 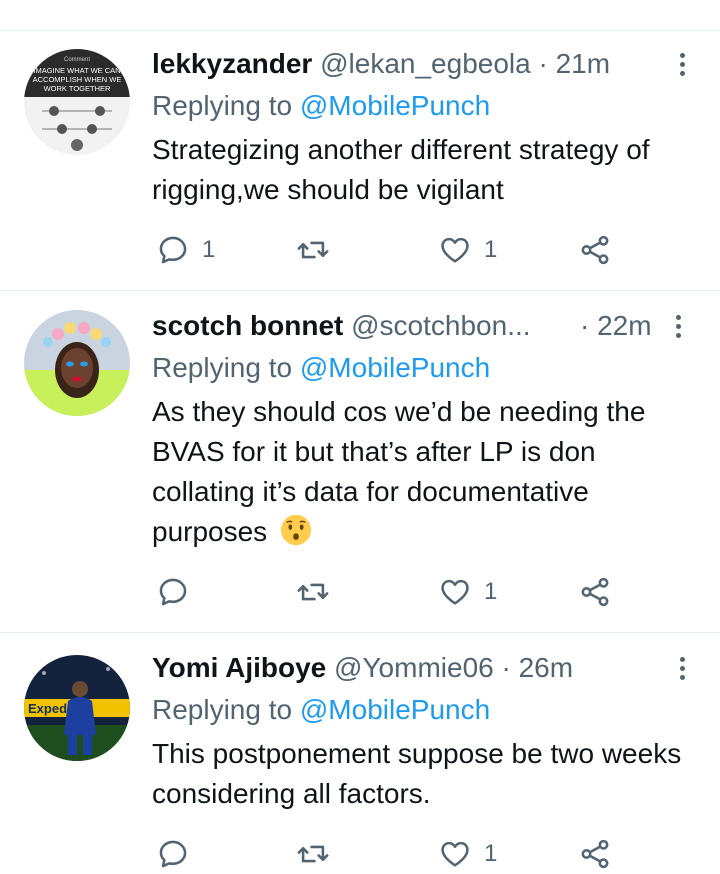 I want to click on timestamp: 26m, so click(x=546, y=667).